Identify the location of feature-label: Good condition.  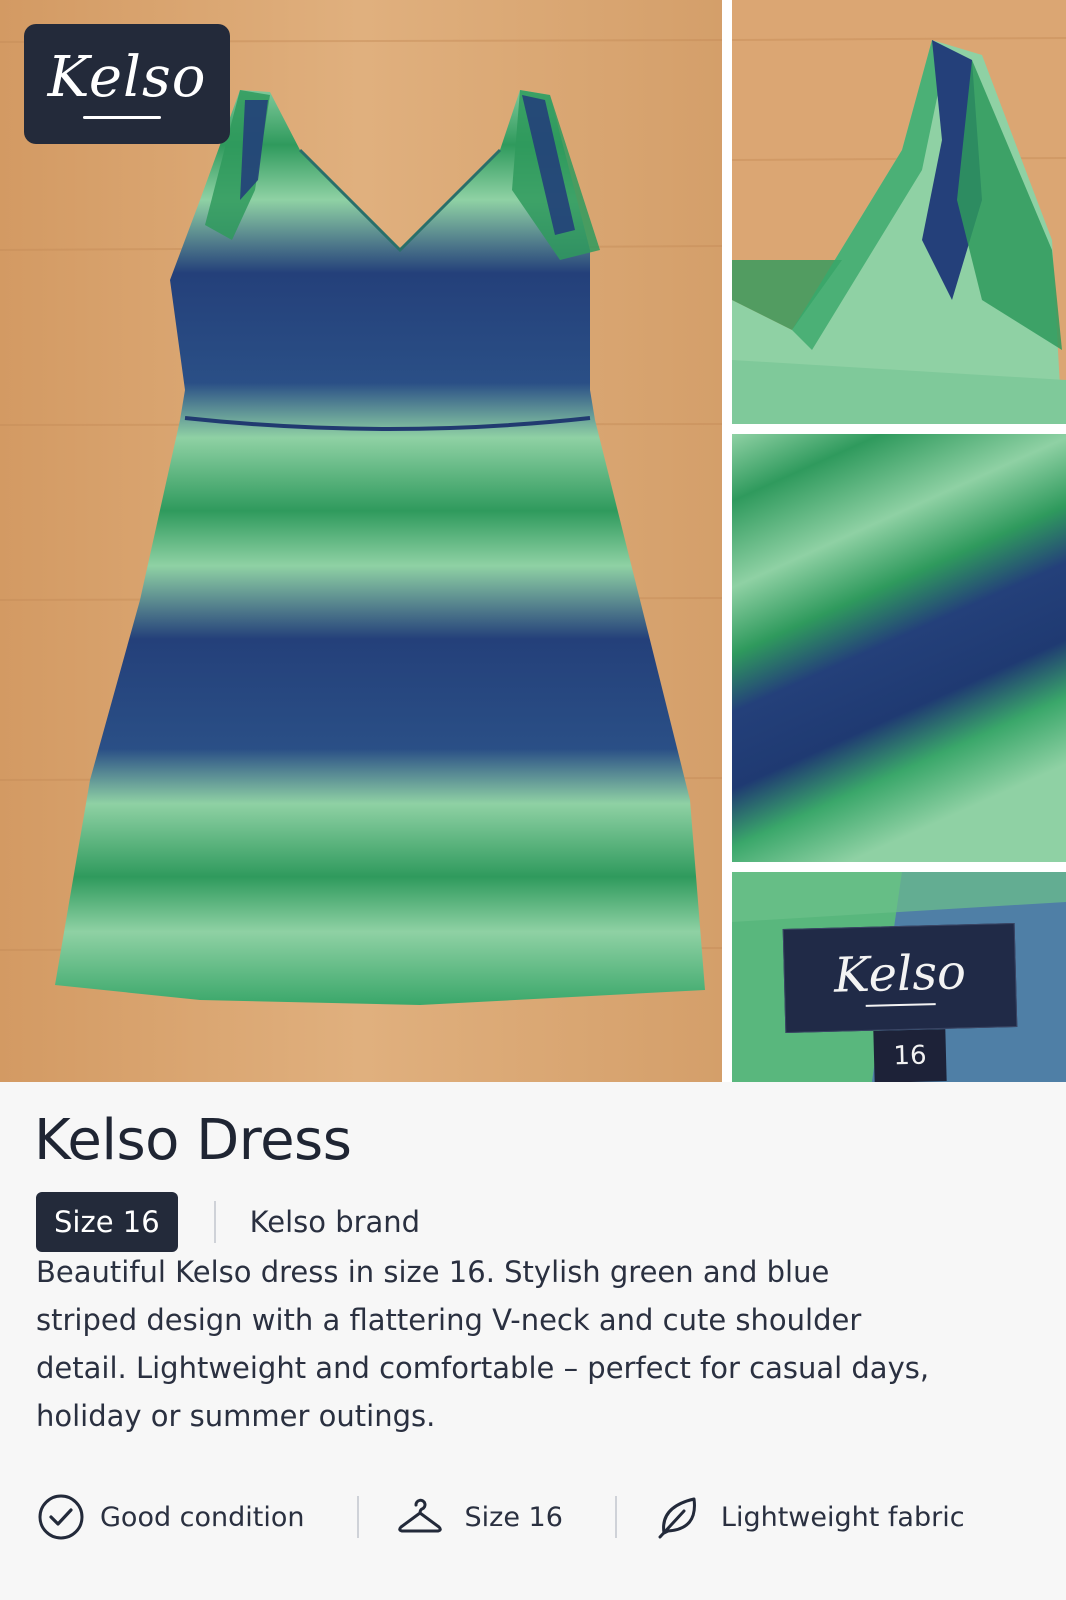
(202, 1517).